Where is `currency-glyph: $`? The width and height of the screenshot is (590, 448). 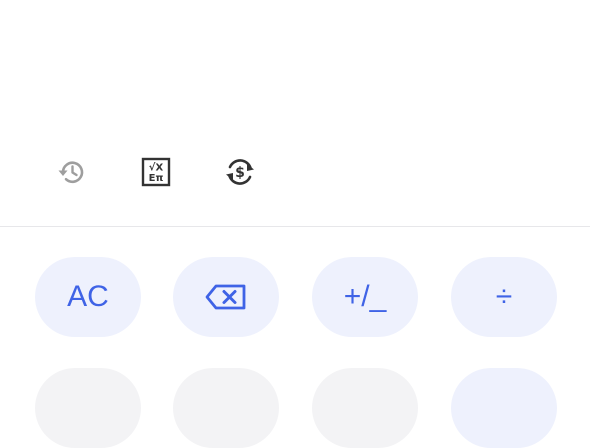 currency-glyph: $ is located at coordinates (240, 173).